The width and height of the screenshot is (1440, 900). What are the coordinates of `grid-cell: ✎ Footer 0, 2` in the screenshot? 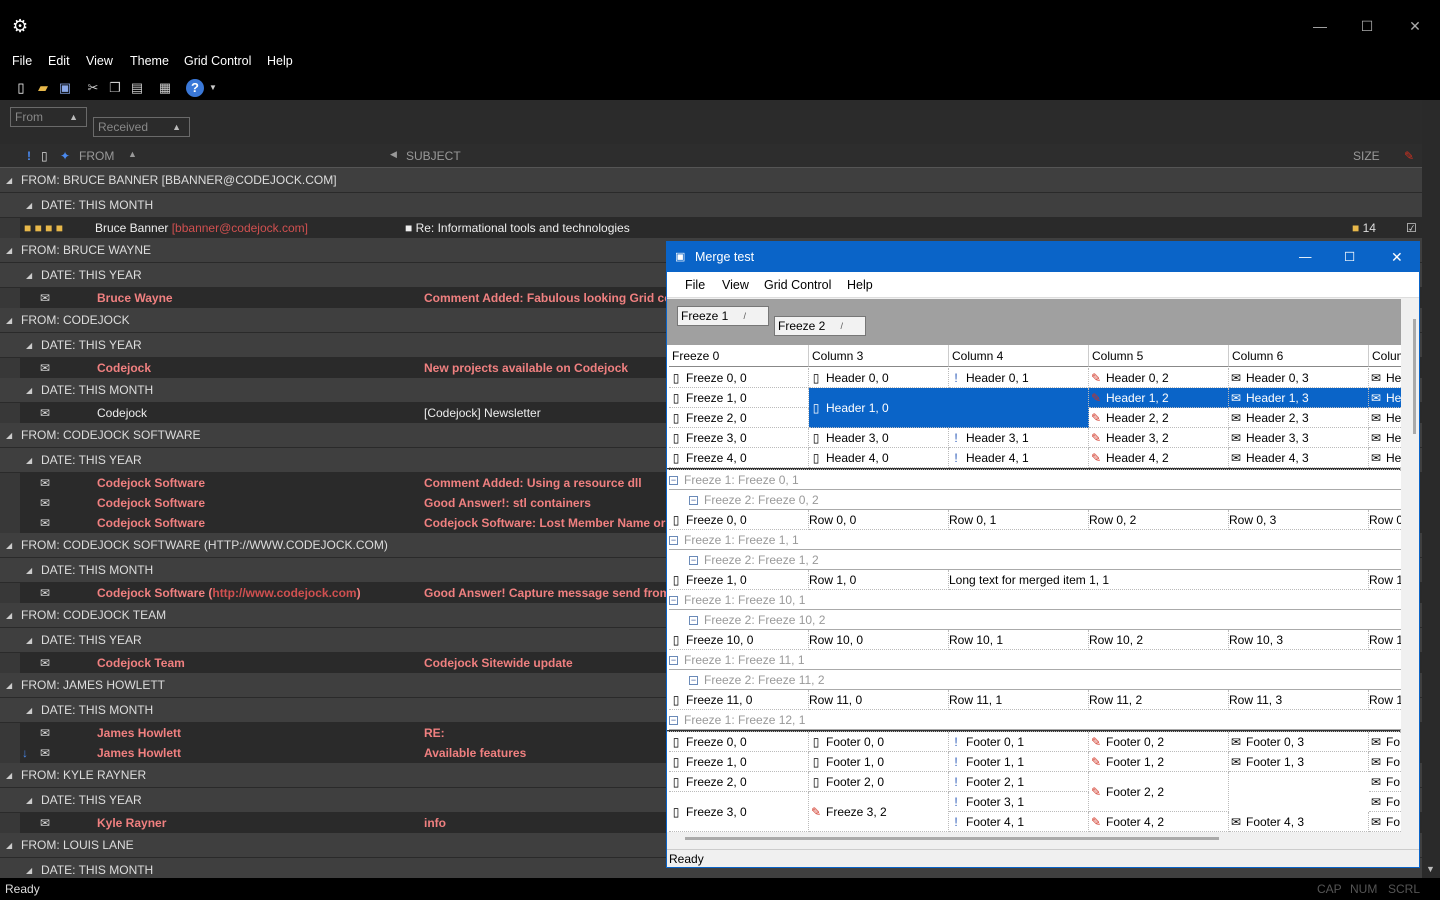 It's located at (1159, 742).